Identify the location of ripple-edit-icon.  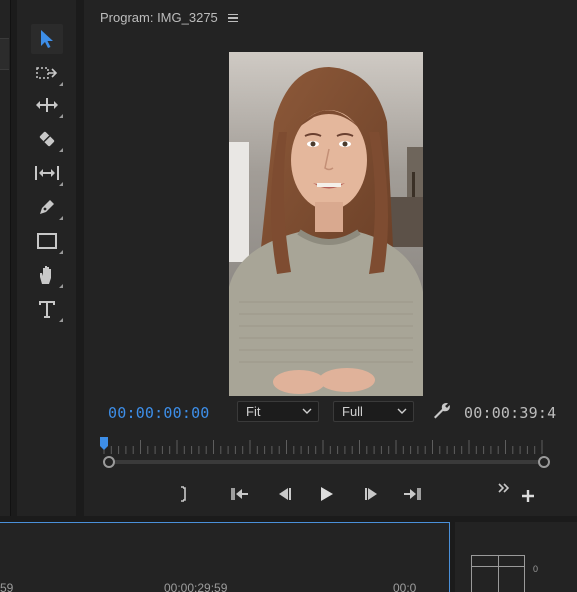
(47, 105).